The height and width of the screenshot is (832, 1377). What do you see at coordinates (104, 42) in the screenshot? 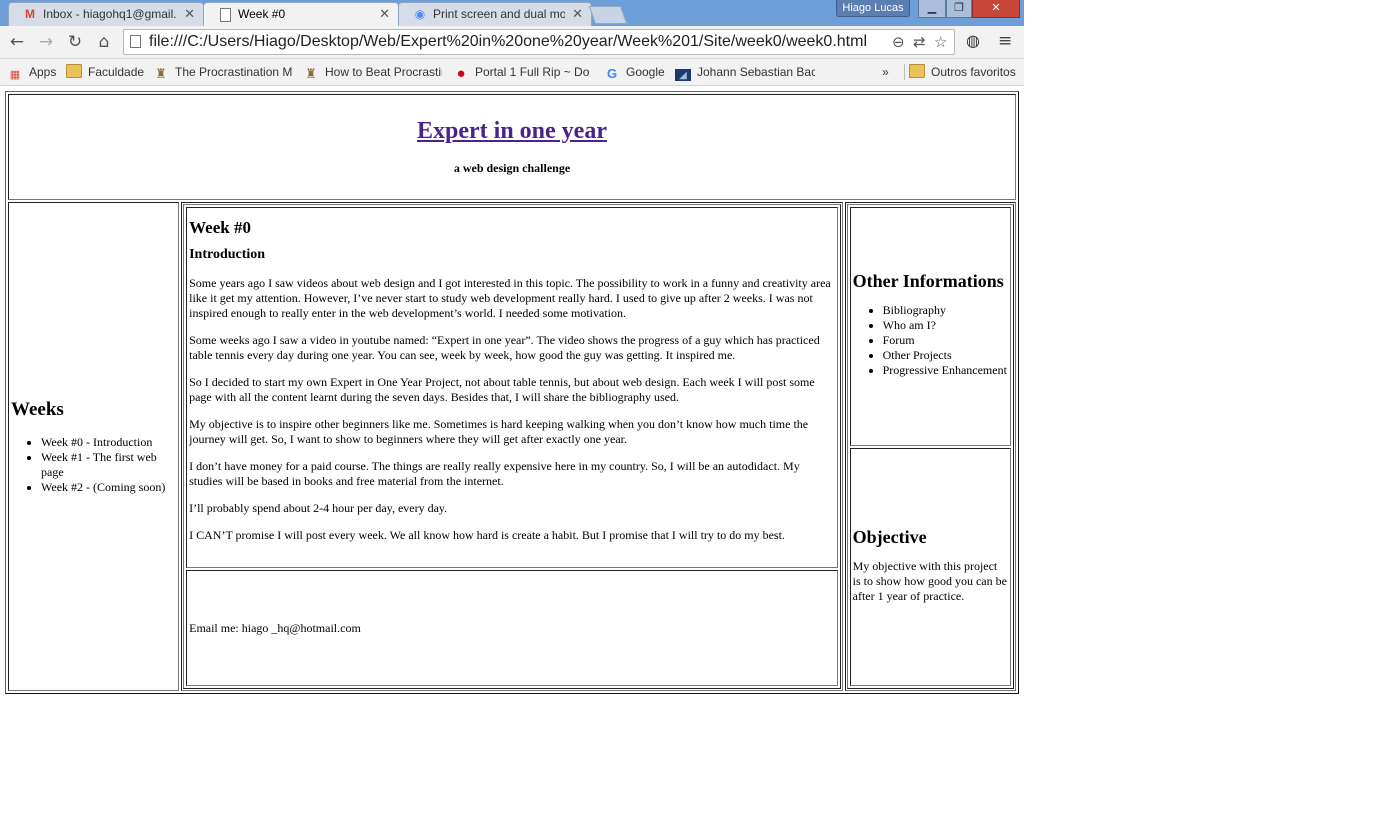
I see `home-icon: ⌂` at bounding box center [104, 42].